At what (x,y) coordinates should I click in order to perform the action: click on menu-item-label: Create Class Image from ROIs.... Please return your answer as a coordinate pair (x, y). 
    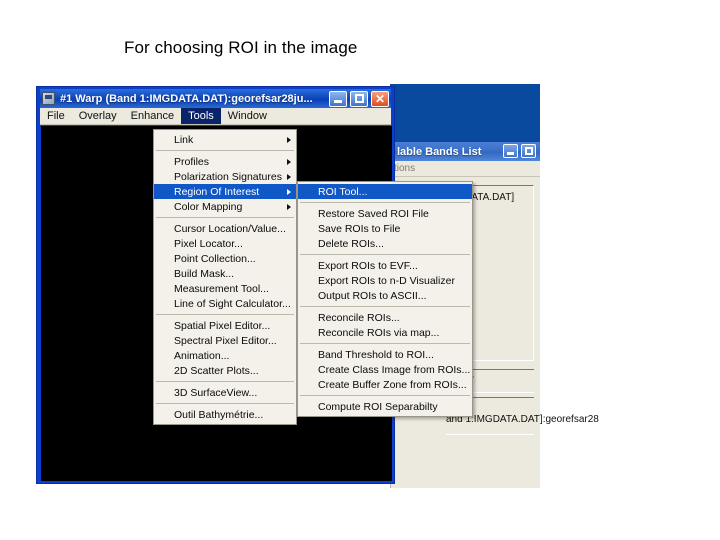
    Looking at the image, I should click on (394, 369).